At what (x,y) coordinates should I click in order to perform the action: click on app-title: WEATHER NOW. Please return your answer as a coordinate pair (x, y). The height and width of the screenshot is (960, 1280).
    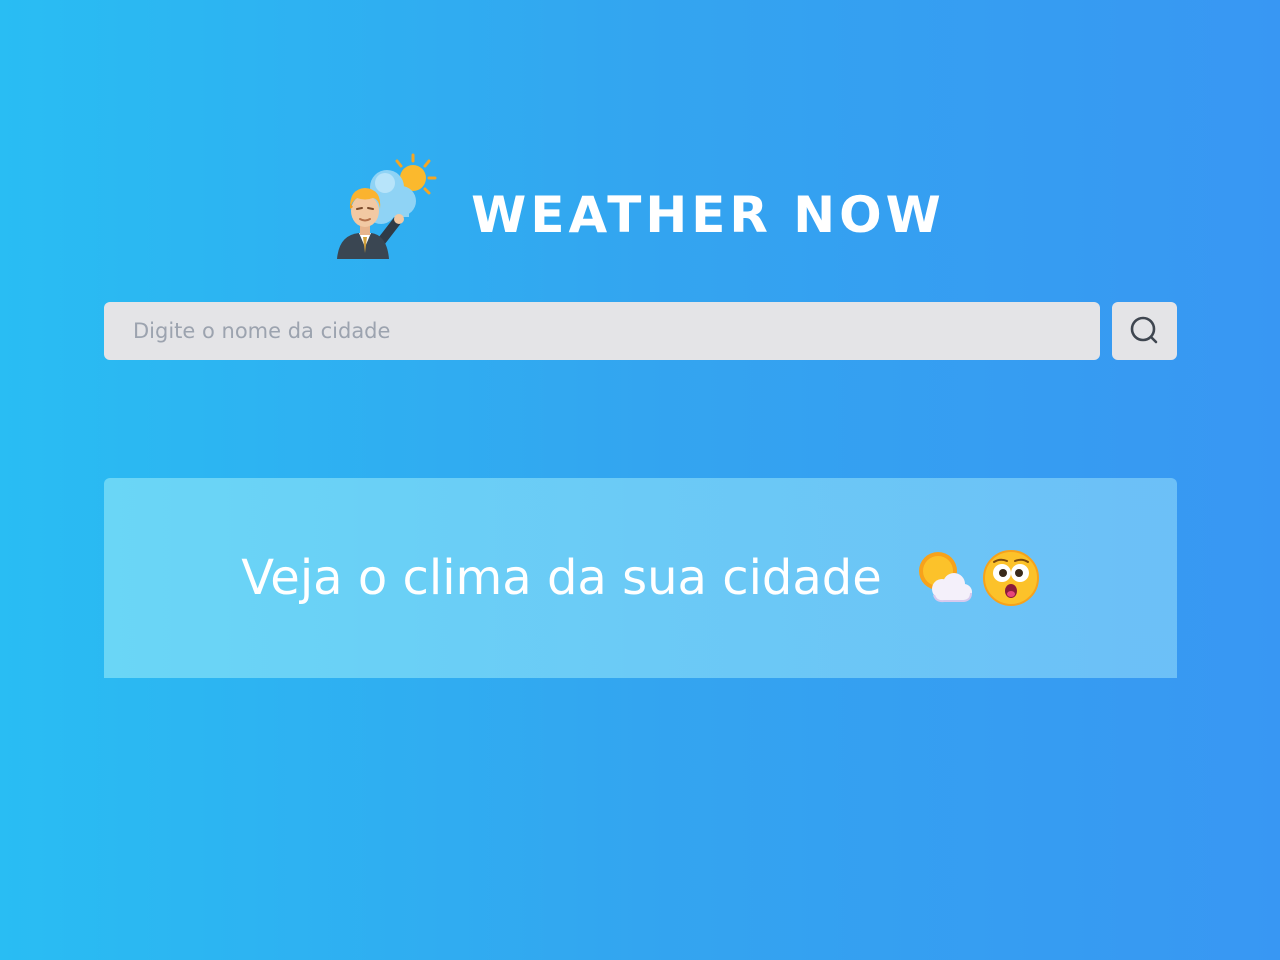
    Looking at the image, I should click on (708, 215).